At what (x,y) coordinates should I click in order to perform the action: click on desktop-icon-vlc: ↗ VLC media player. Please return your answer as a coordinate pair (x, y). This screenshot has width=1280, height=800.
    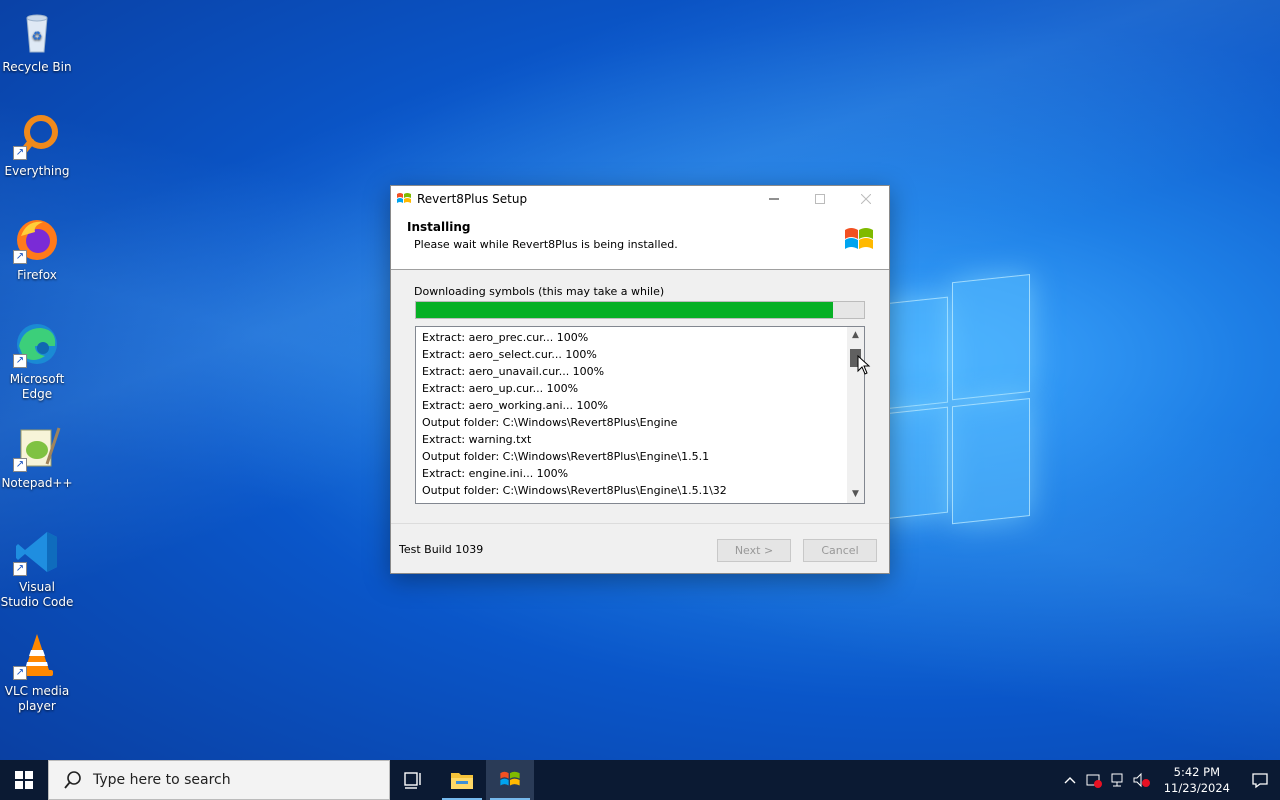
    Looking at the image, I should click on (37, 673).